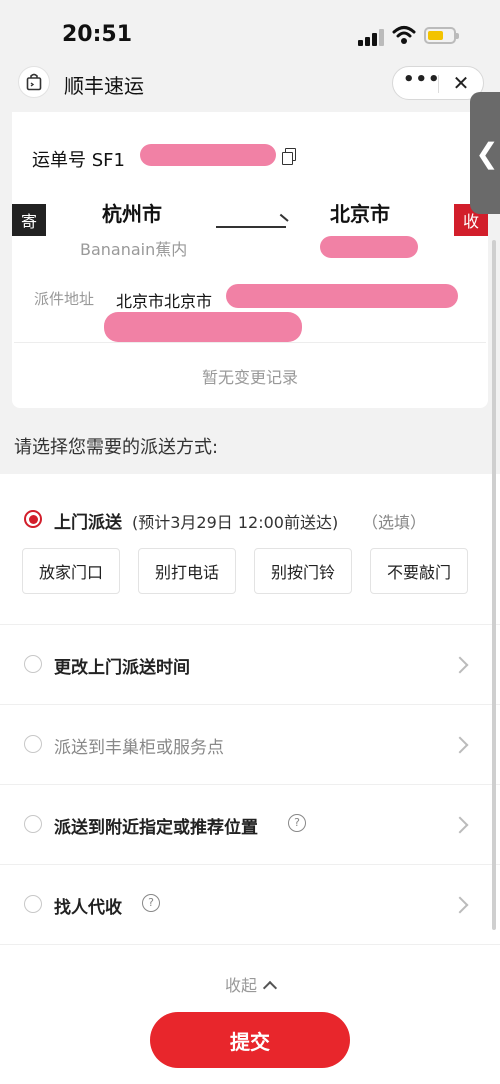 The image size is (500, 1084). I want to click on capsule-divider, so click(438, 84).